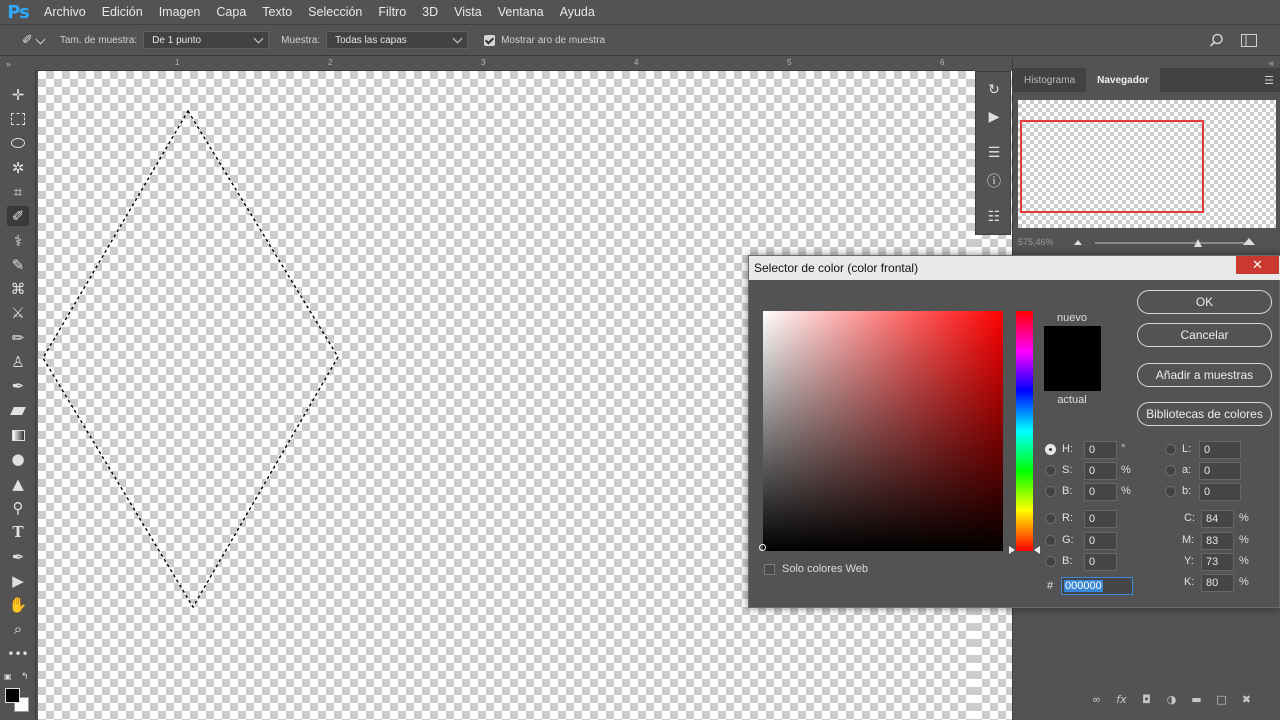 The image size is (1280, 720). Describe the element at coordinates (1024, 431) in the screenshot. I see `hue-slider` at that location.